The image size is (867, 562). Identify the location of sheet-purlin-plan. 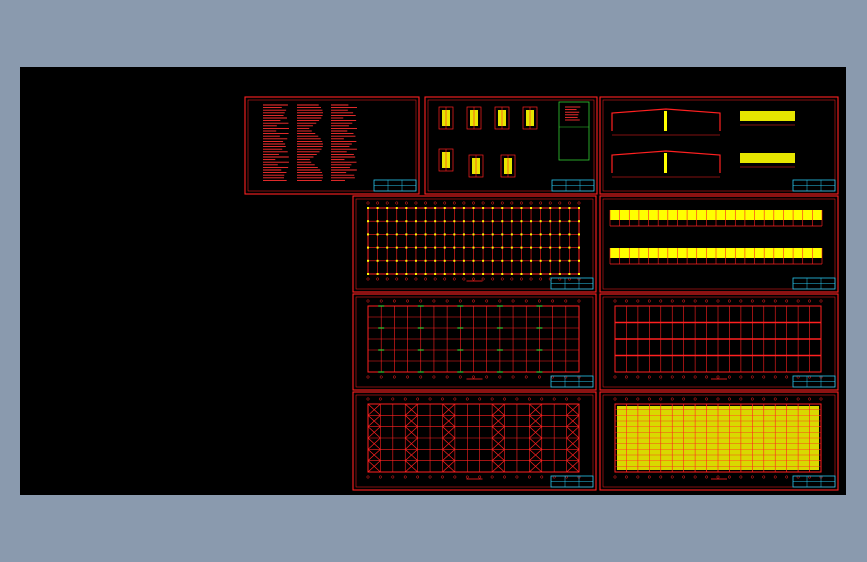
(719, 441).